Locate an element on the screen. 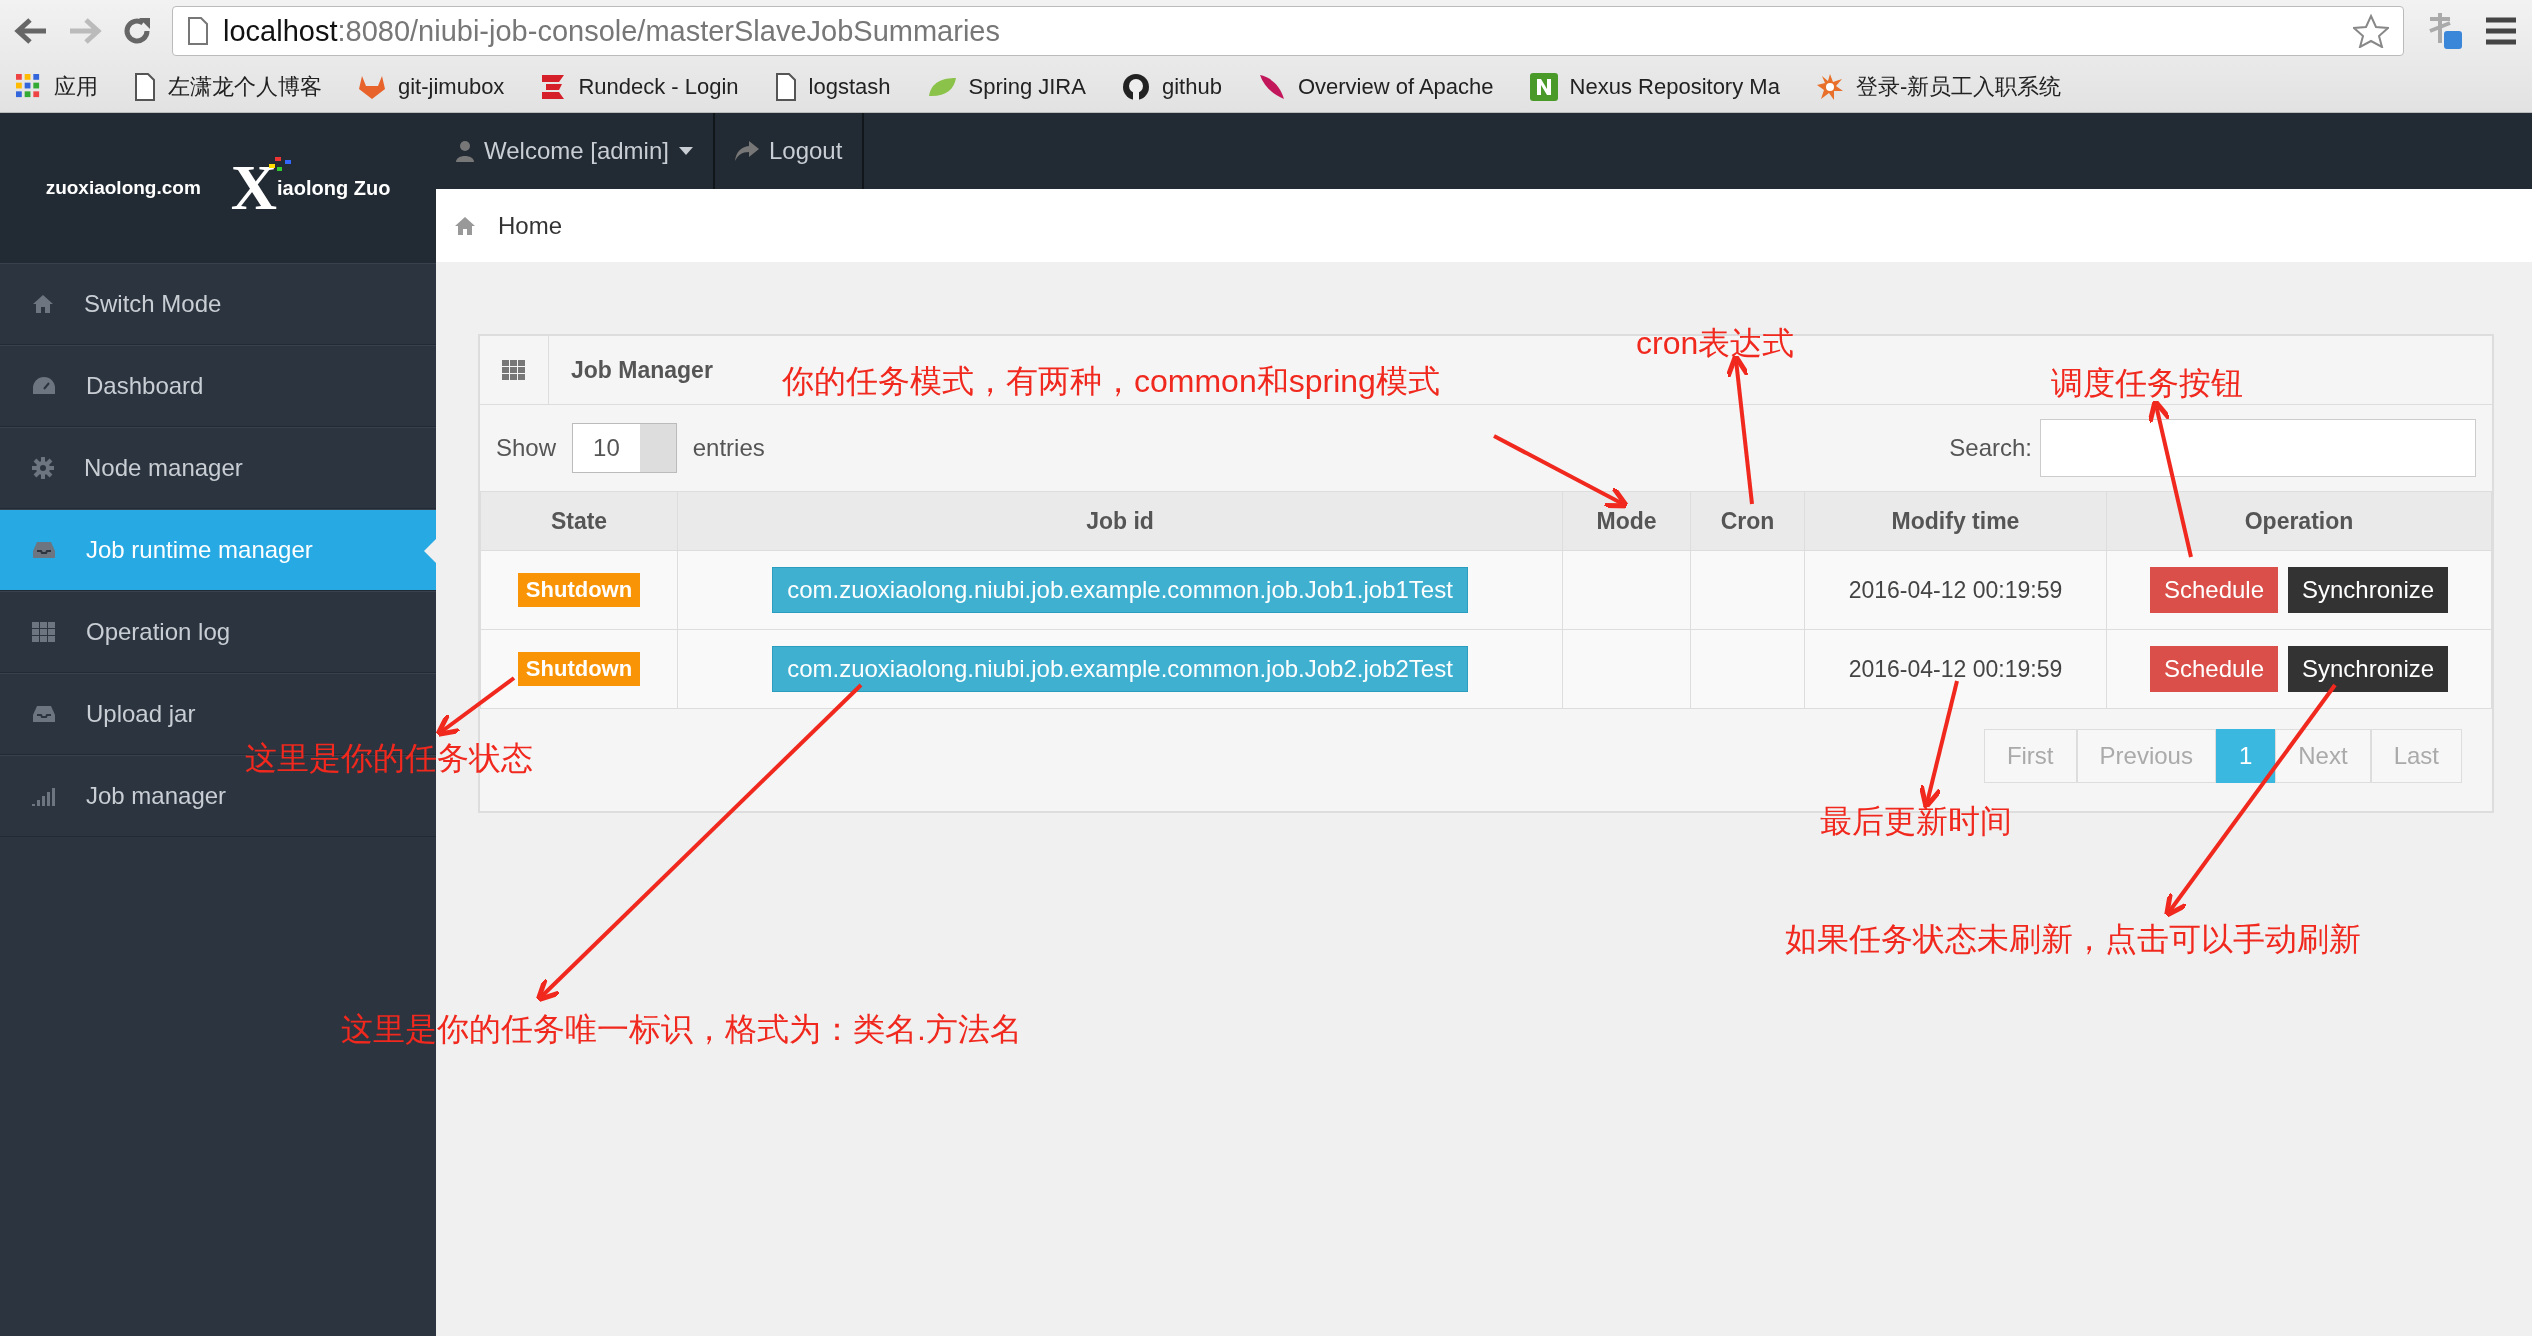 This screenshot has width=2532, height=1336. burst-icon is located at coordinates (1829, 87).